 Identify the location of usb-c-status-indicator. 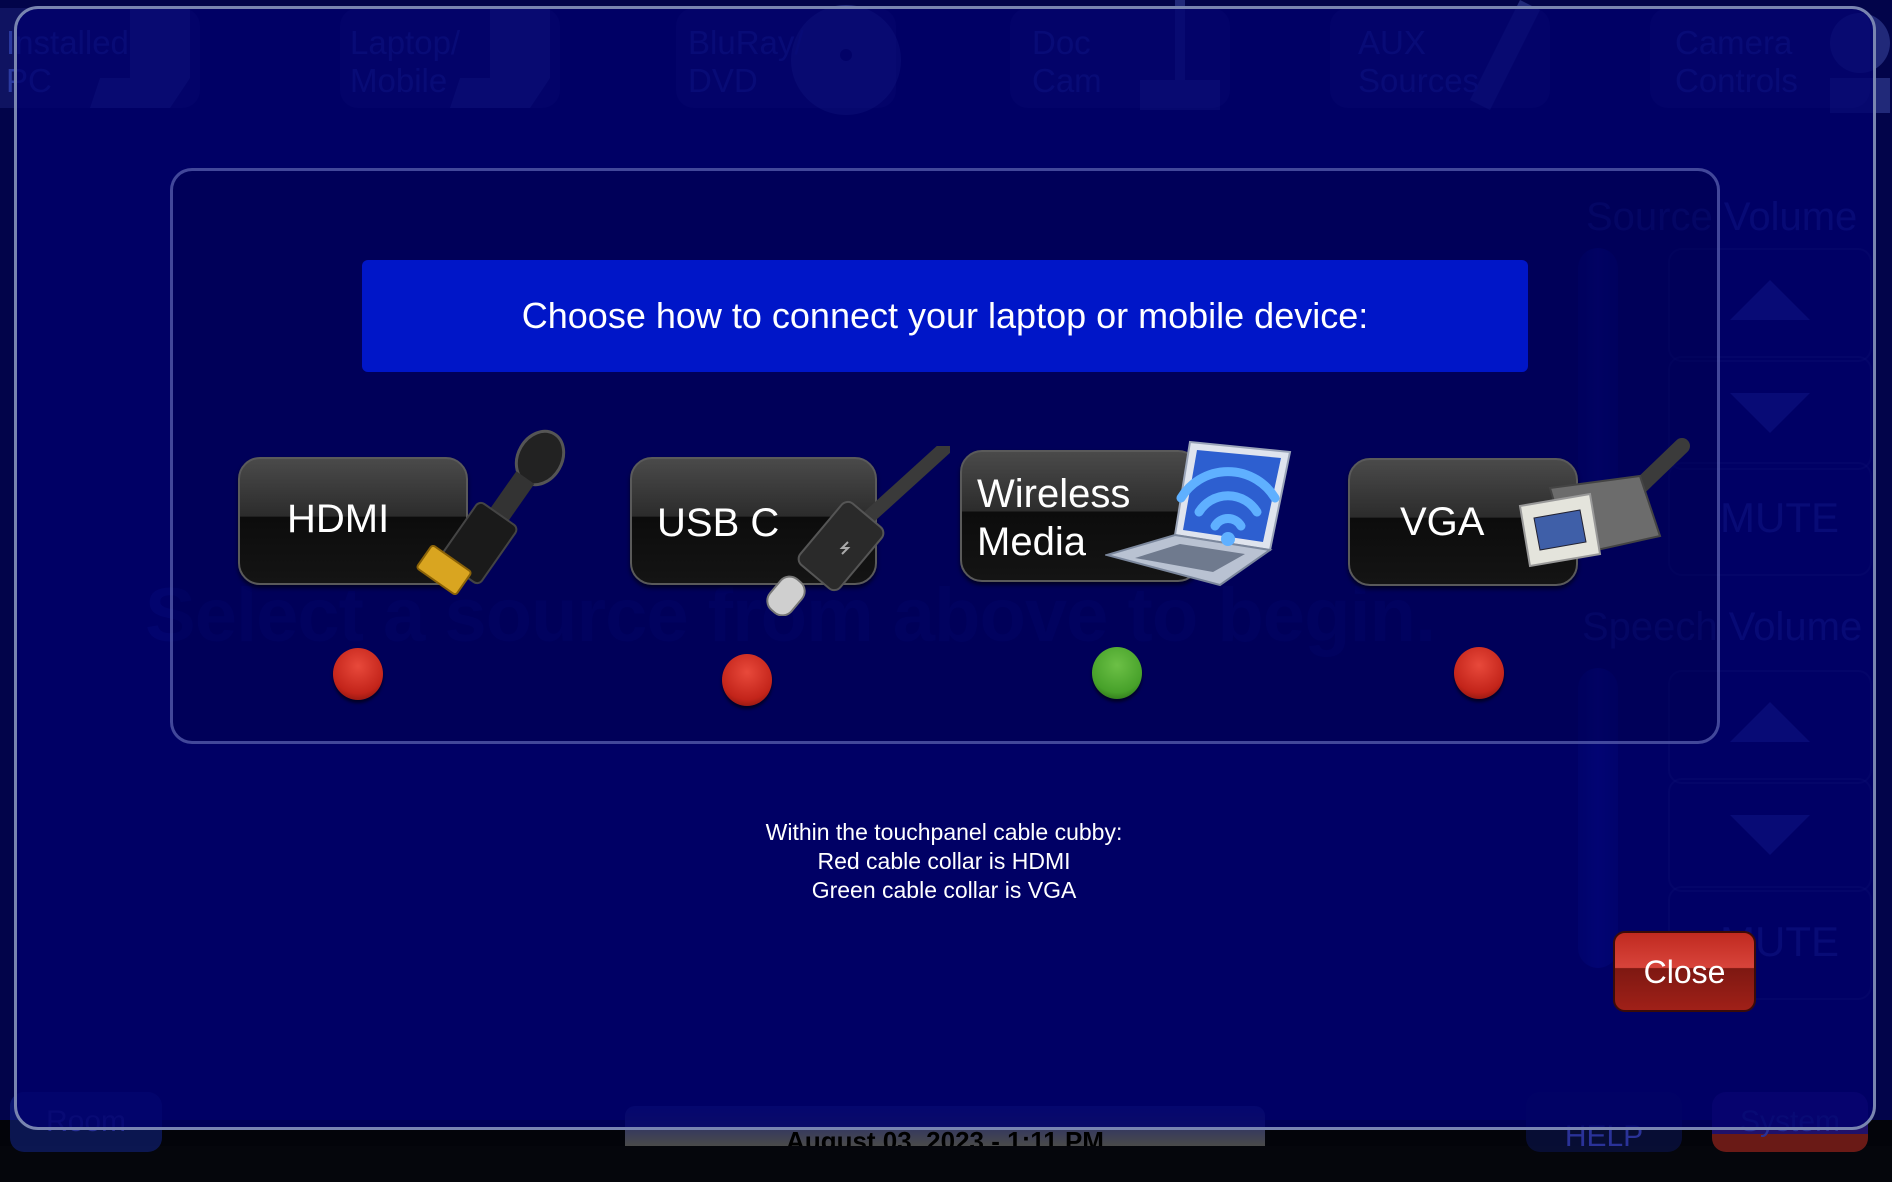
(747, 680).